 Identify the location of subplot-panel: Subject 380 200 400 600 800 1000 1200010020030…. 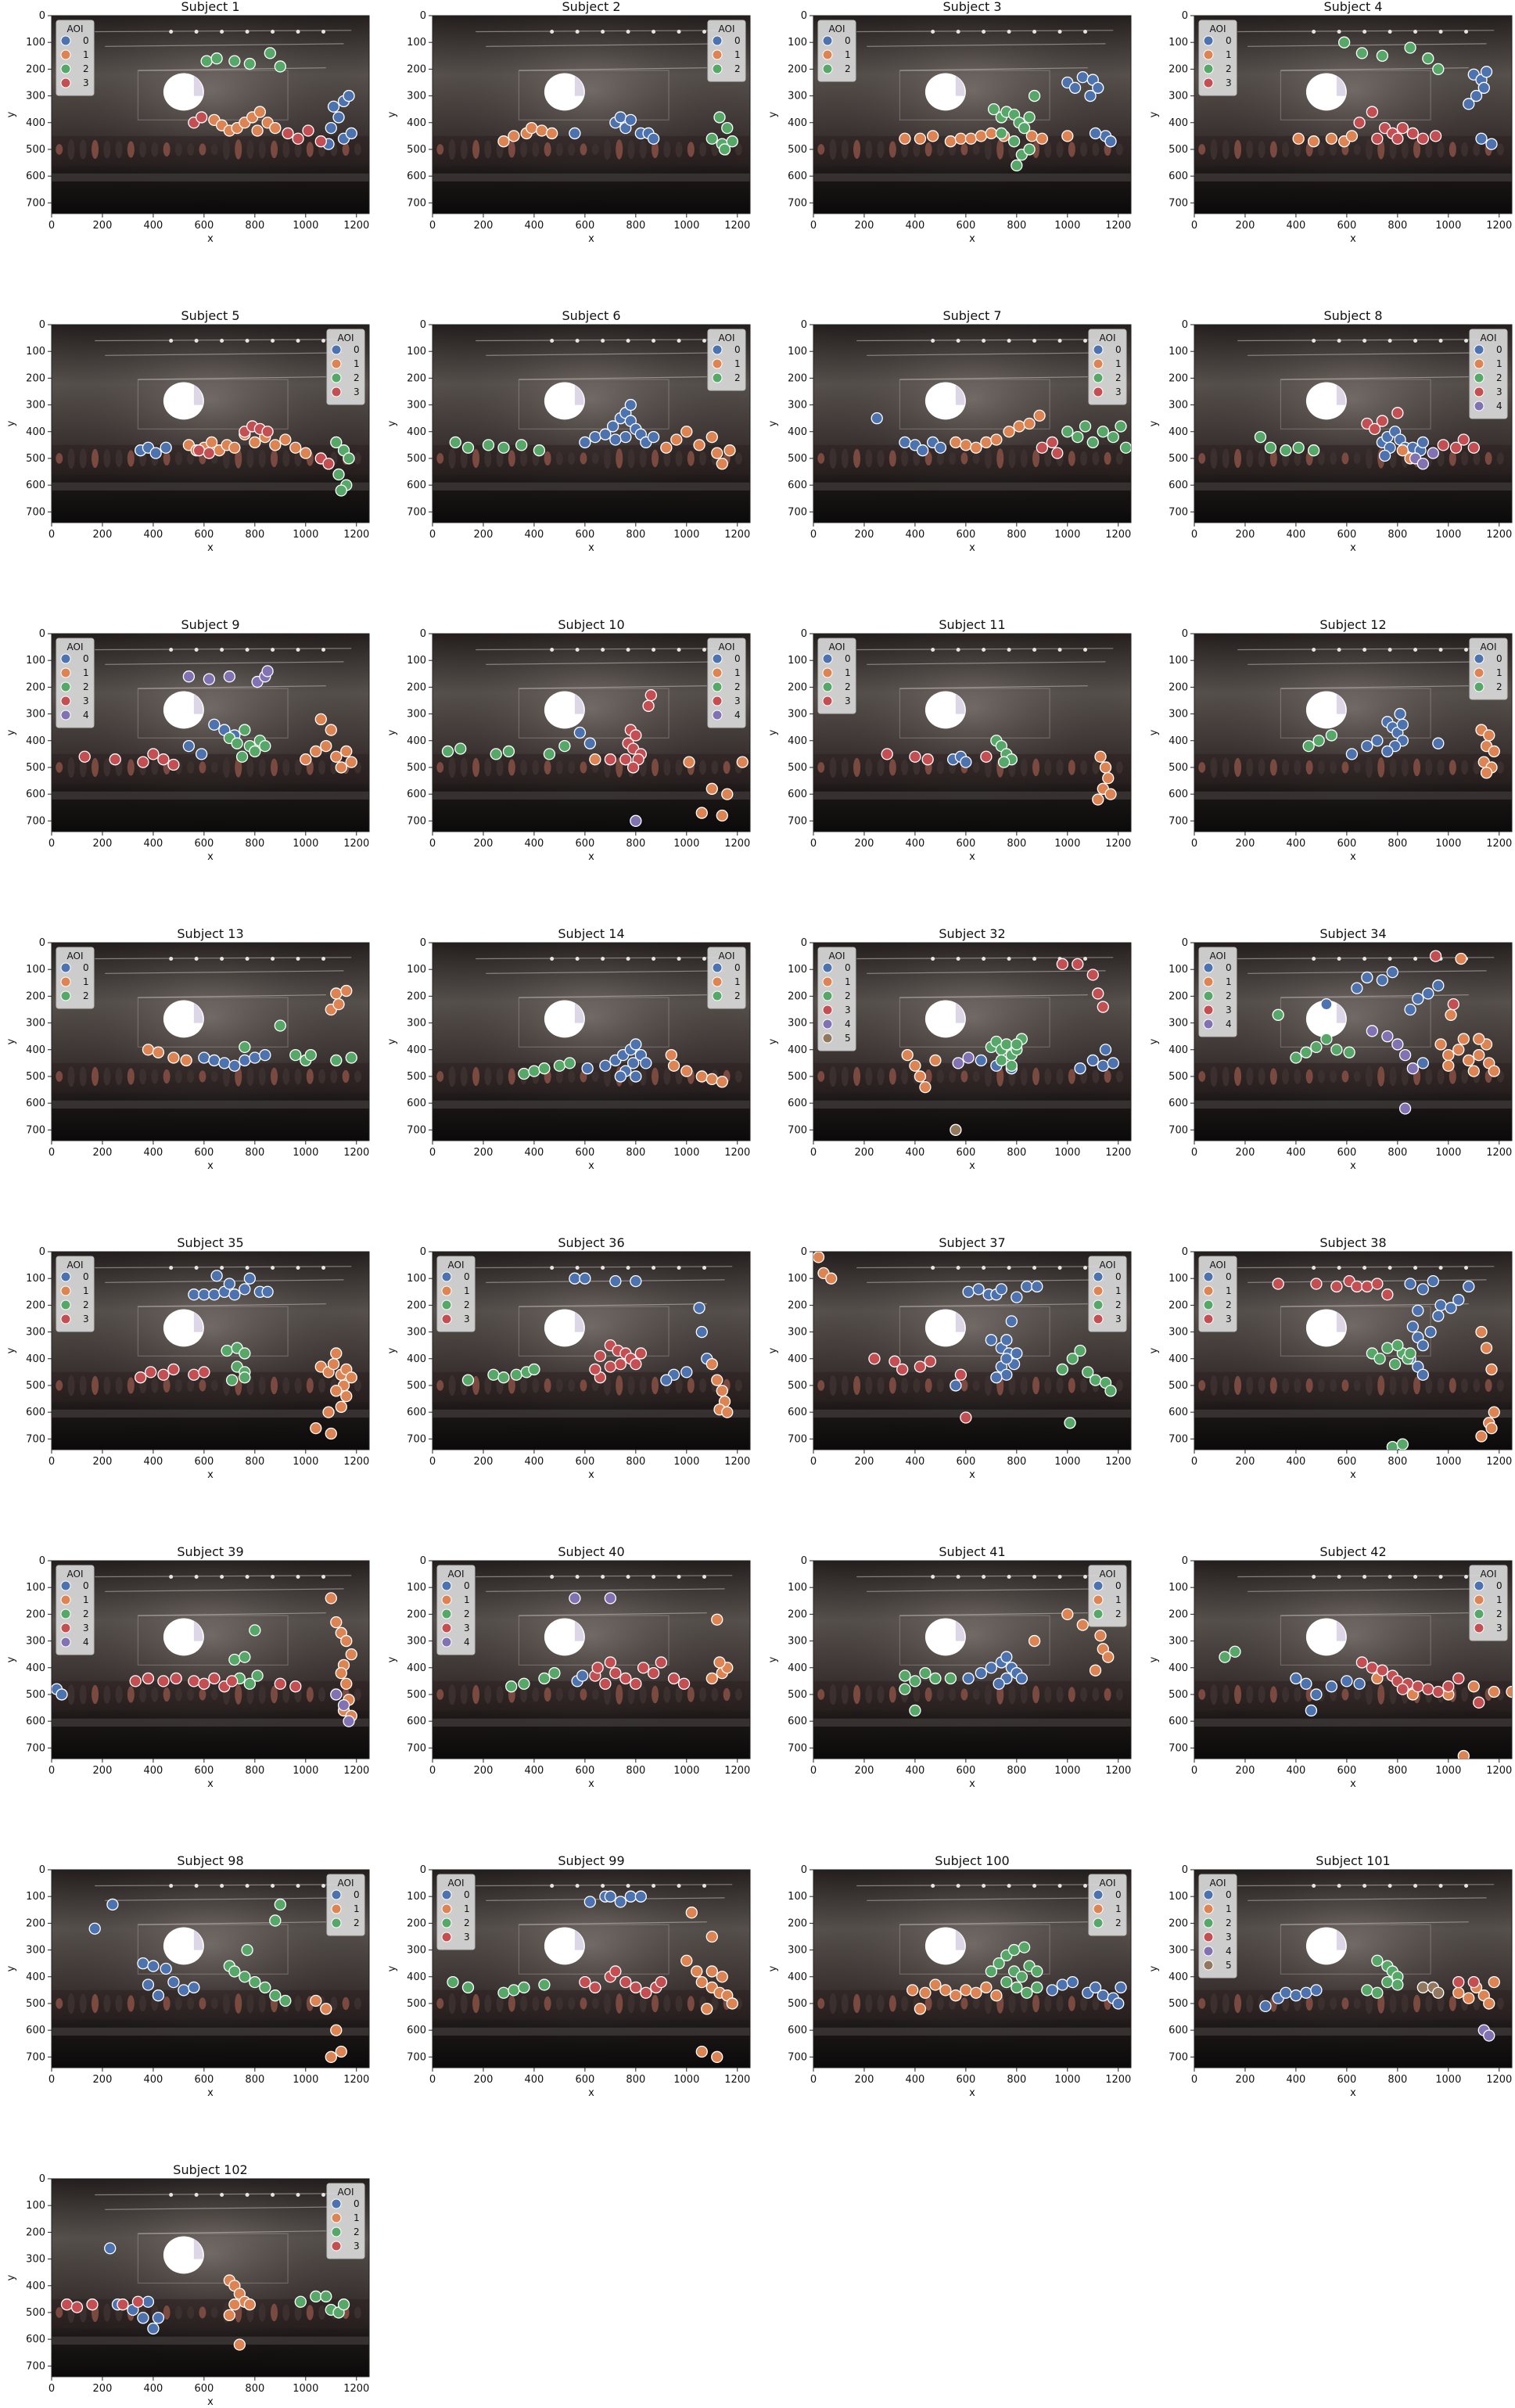
(1330, 1358).